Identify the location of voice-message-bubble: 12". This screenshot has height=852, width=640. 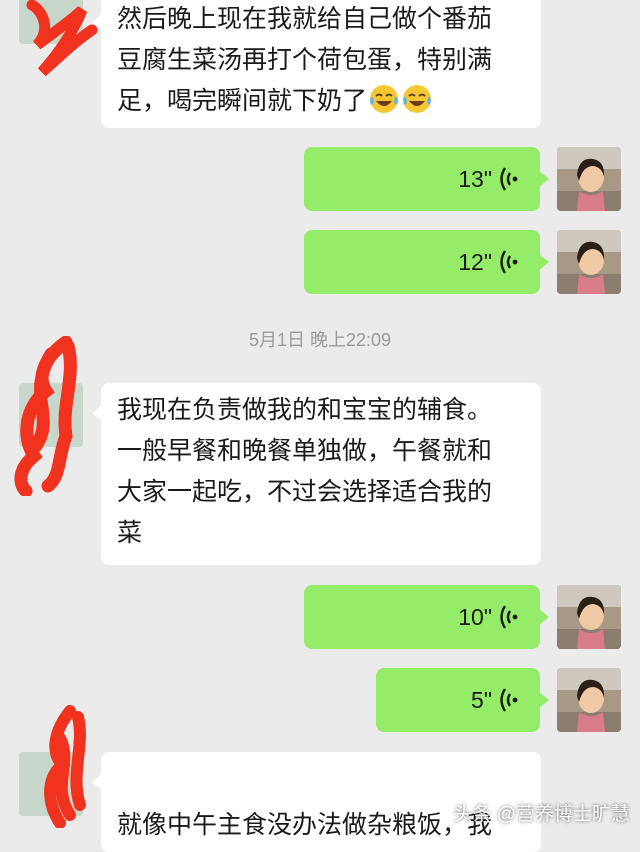
(426, 262).